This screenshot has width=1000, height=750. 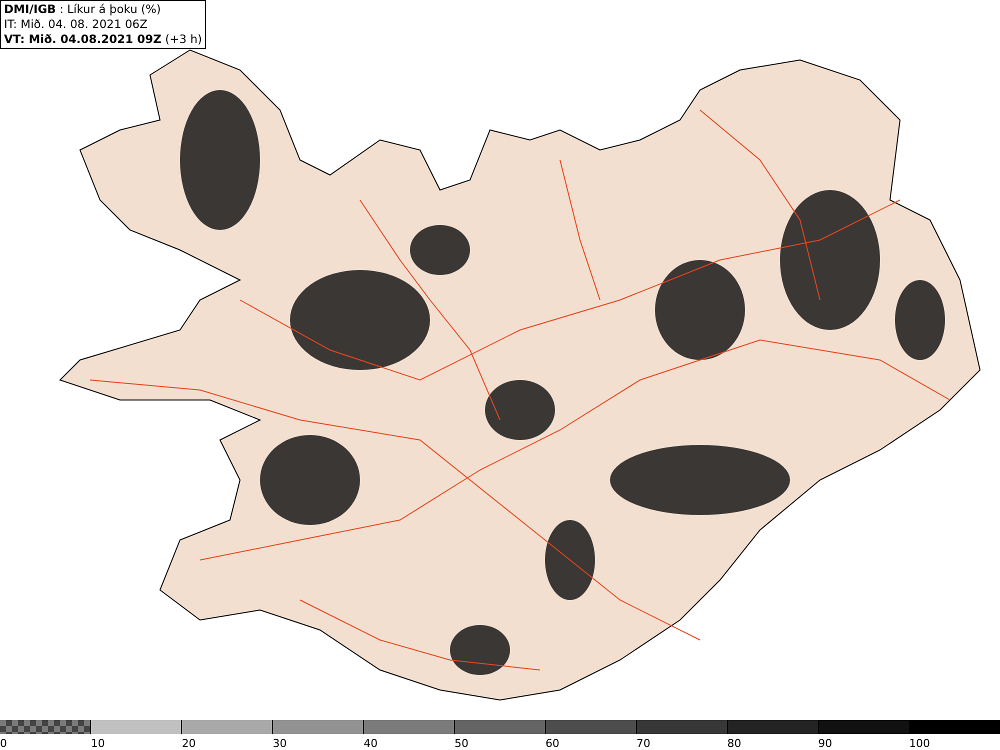 What do you see at coordinates (461, 743) in the screenshot?
I see `legend-label: 50` at bounding box center [461, 743].